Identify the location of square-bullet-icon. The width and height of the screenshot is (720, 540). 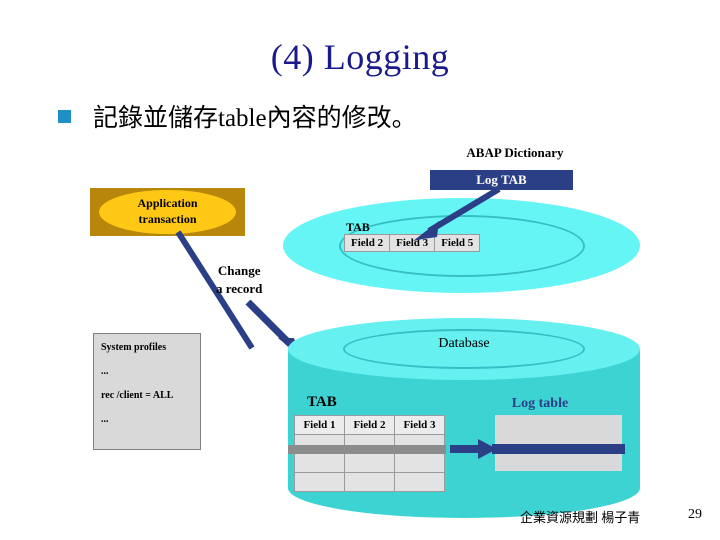
(64, 116).